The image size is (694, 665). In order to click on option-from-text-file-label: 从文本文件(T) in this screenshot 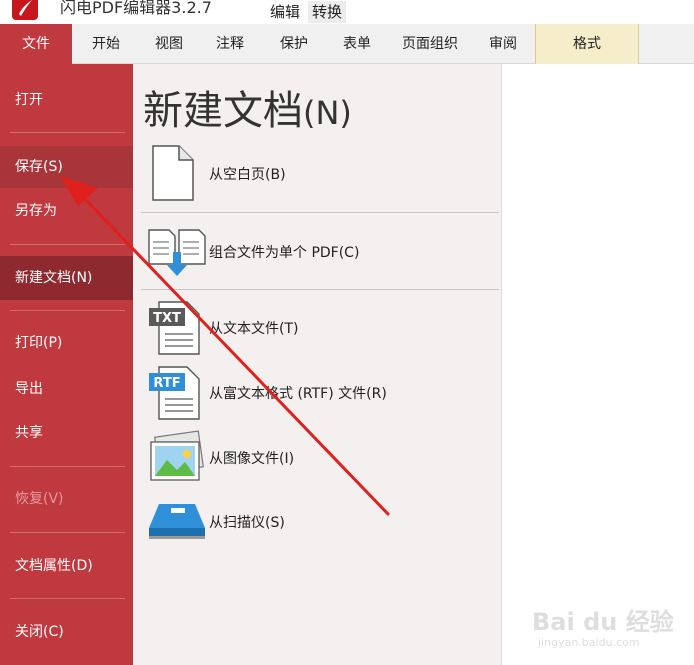, I will do `click(254, 329)`.